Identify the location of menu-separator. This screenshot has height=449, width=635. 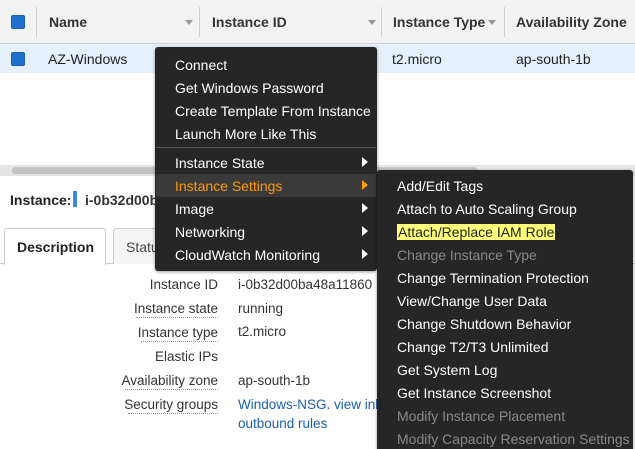
(266, 147).